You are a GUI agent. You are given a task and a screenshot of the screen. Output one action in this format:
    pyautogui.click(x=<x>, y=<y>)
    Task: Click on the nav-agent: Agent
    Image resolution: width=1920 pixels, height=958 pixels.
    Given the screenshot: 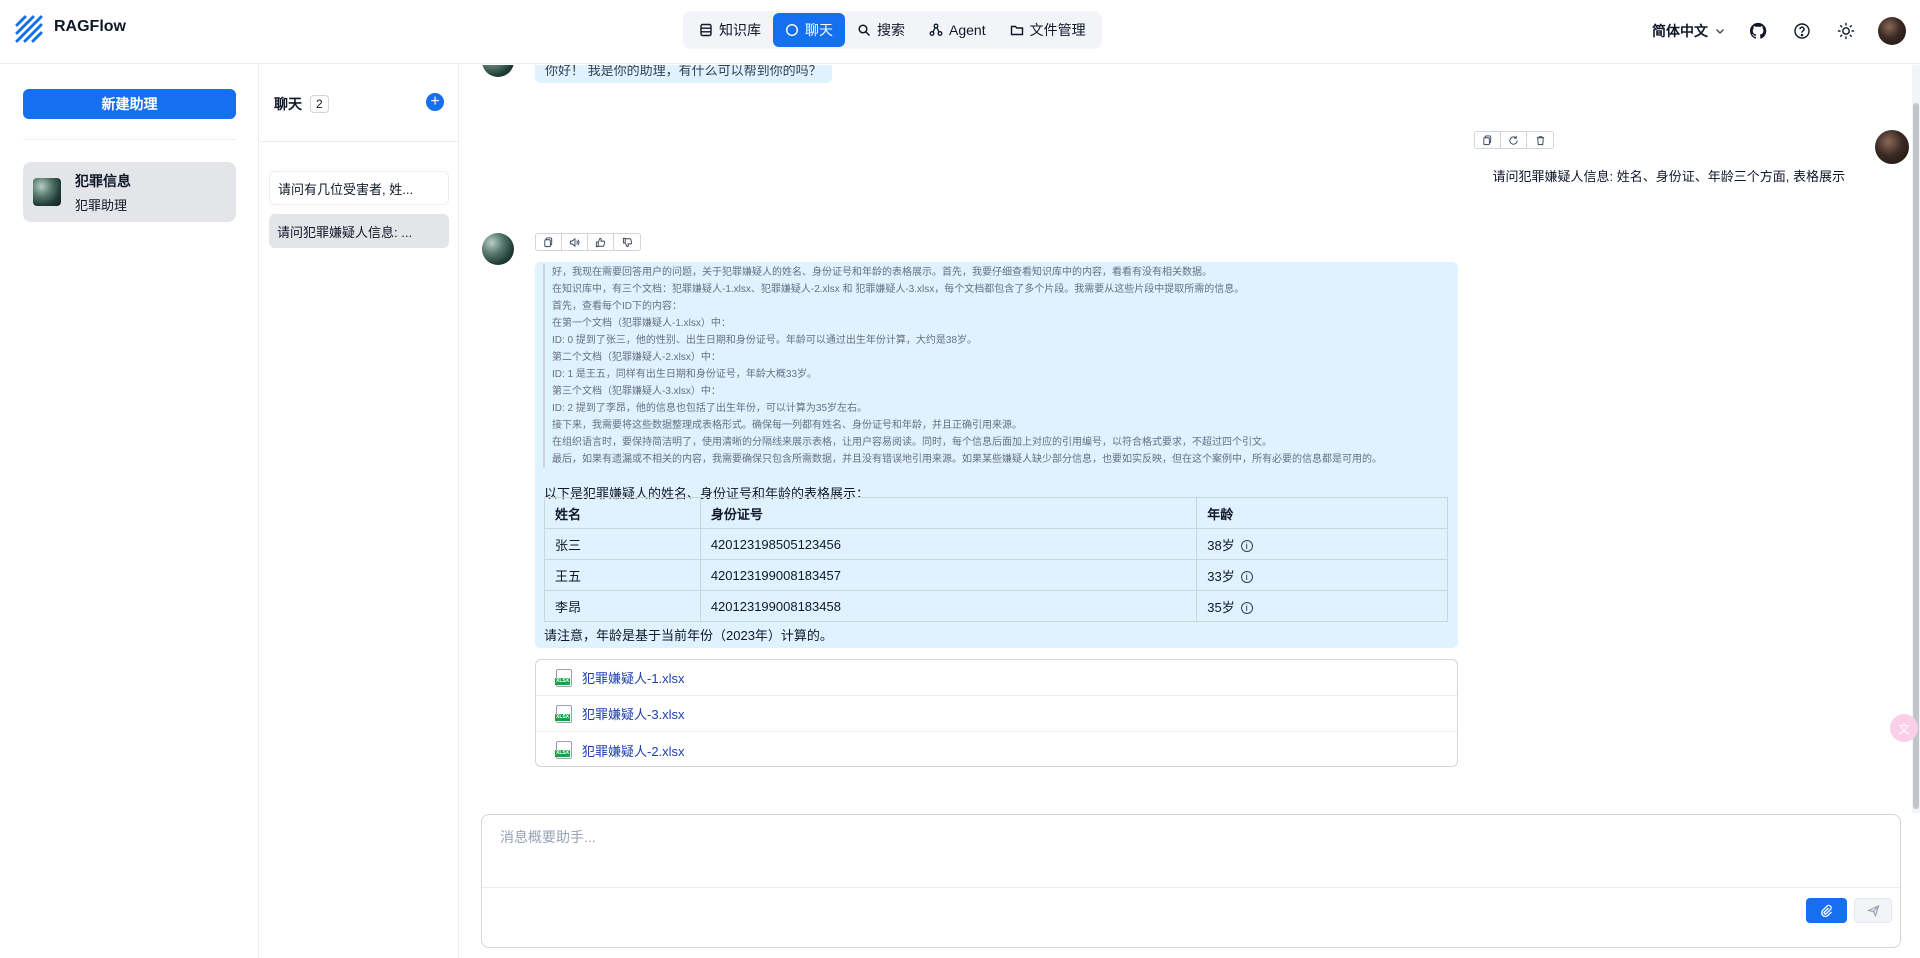 What is the action you would take?
    pyautogui.click(x=957, y=30)
    